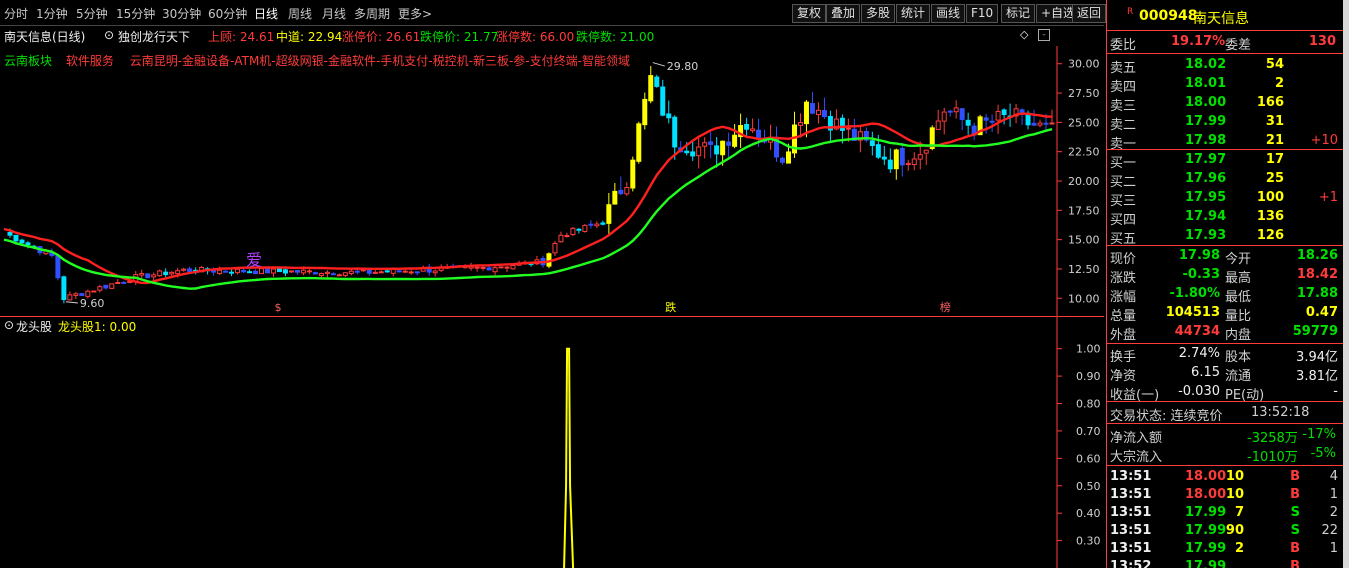  I want to click on back-button: 返回, so click(1089, 13).